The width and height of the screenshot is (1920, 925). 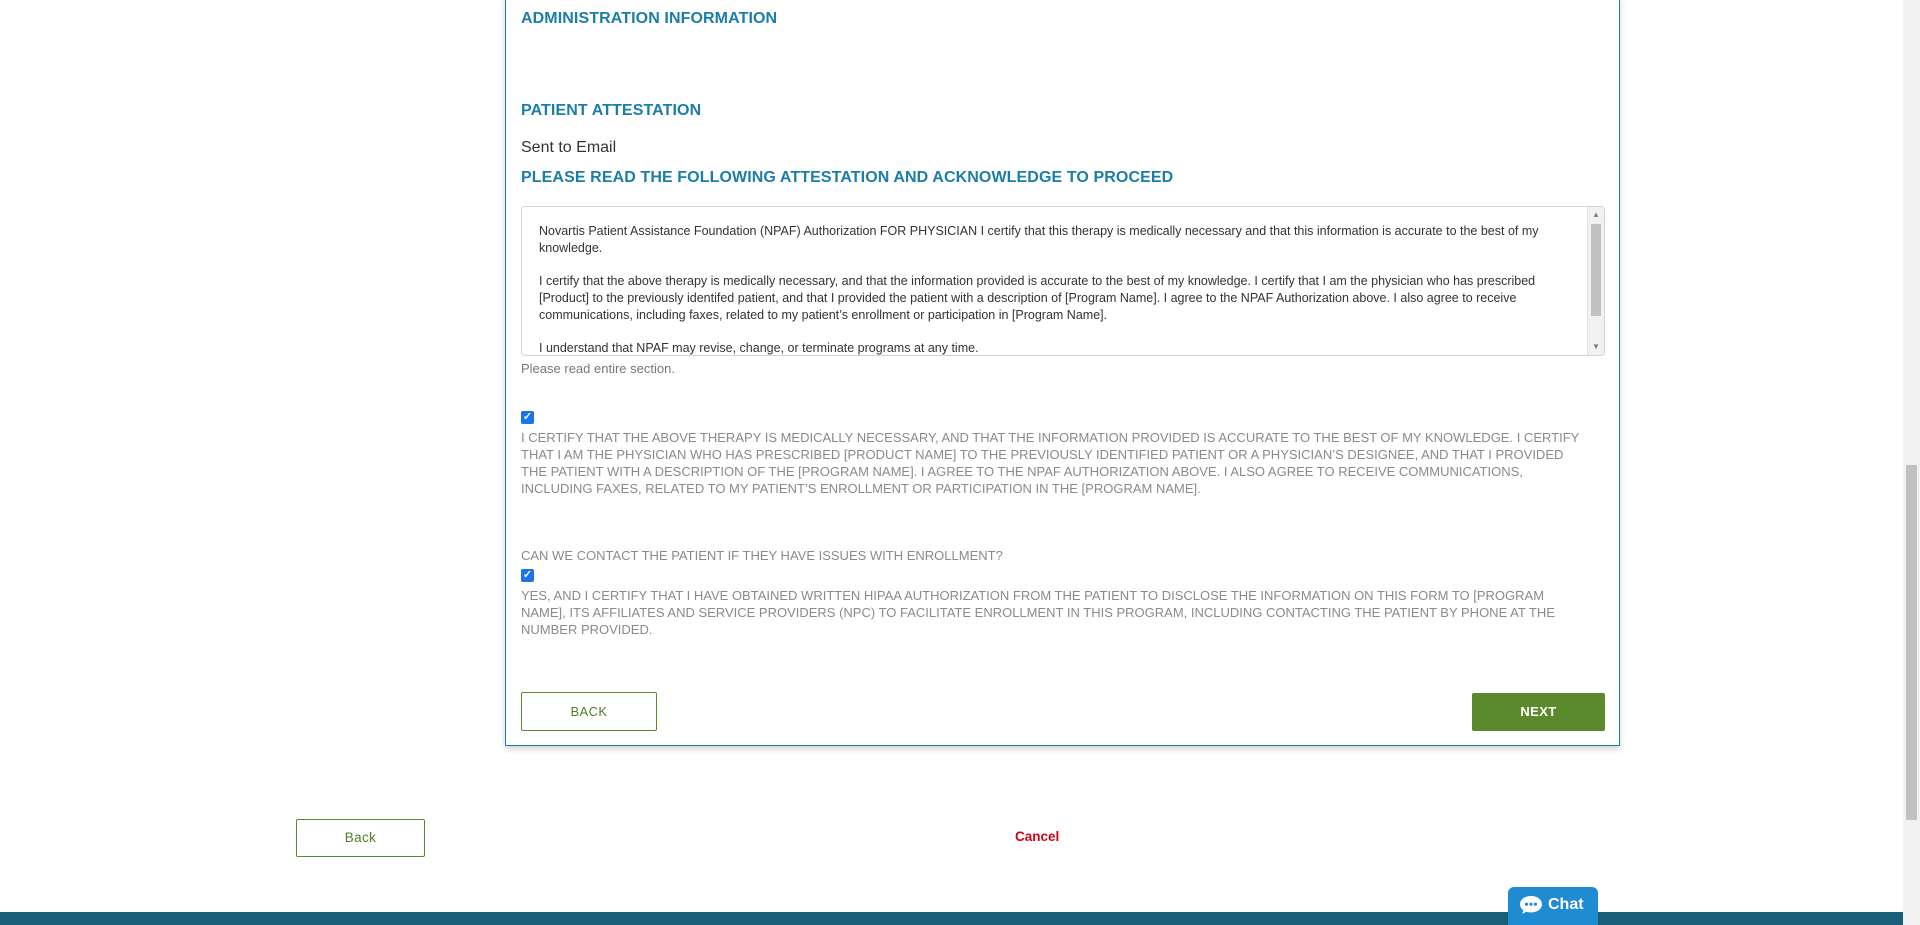 I want to click on patient-attestation-heading: PATIENT ATTESTATION, so click(x=611, y=110).